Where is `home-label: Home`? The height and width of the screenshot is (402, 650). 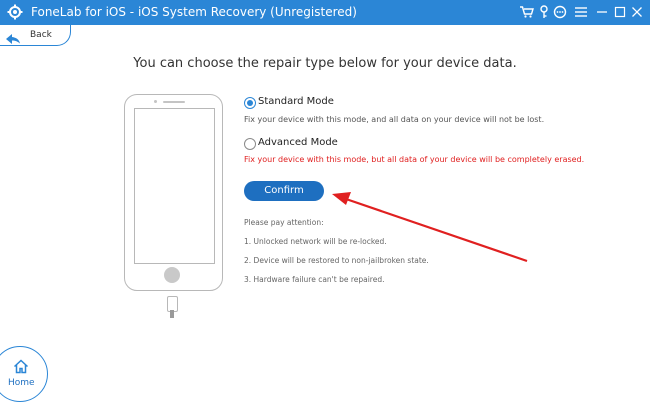
home-label: Home is located at coordinates (21, 383).